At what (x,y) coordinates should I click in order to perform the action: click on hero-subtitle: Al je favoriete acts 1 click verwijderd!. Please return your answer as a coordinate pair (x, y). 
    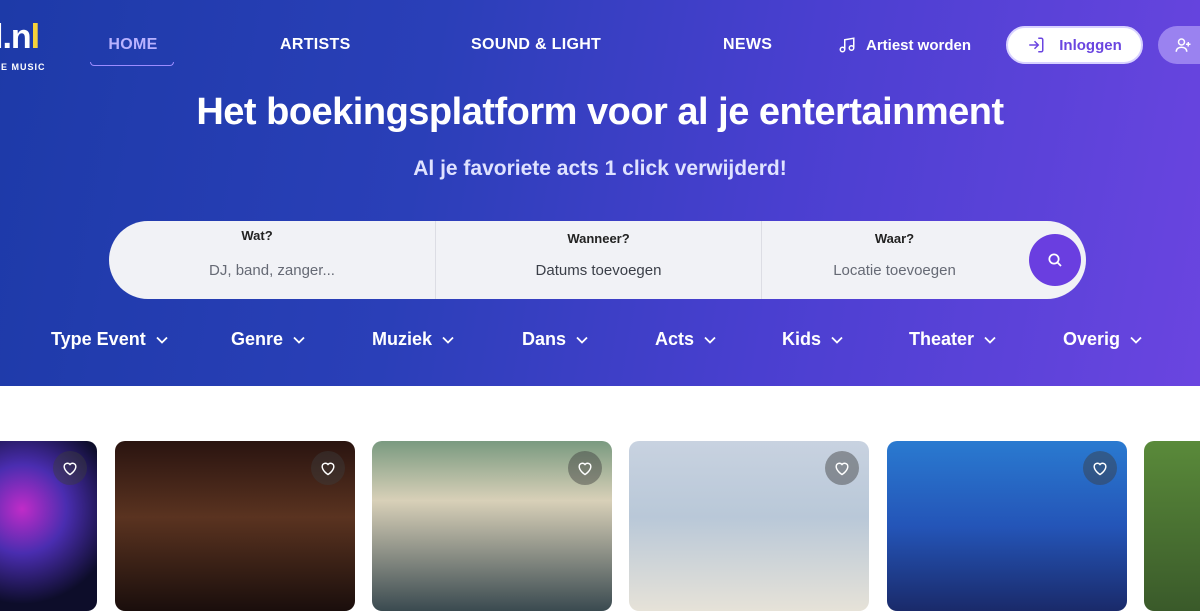
    Looking at the image, I should click on (600, 168).